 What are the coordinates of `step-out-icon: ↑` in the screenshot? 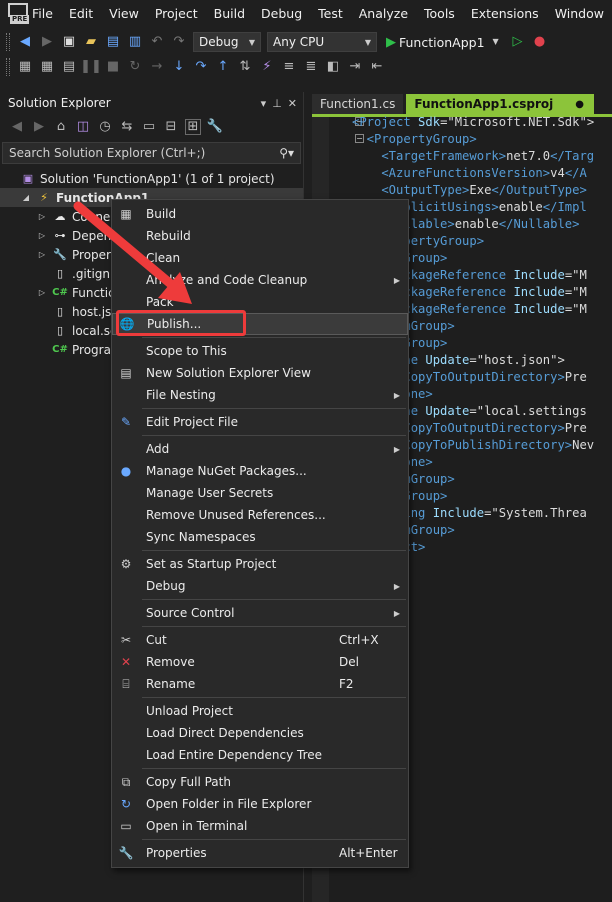 It's located at (223, 67).